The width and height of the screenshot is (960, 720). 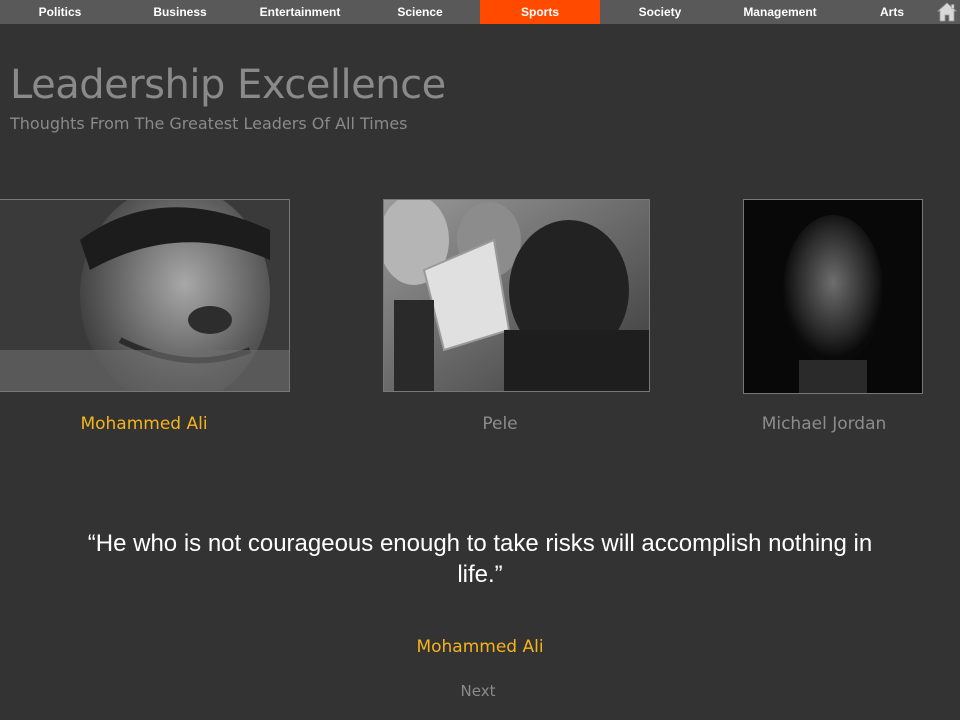 I want to click on leader-name-mohammed-ali: Mohammed Ali, so click(x=144, y=424).